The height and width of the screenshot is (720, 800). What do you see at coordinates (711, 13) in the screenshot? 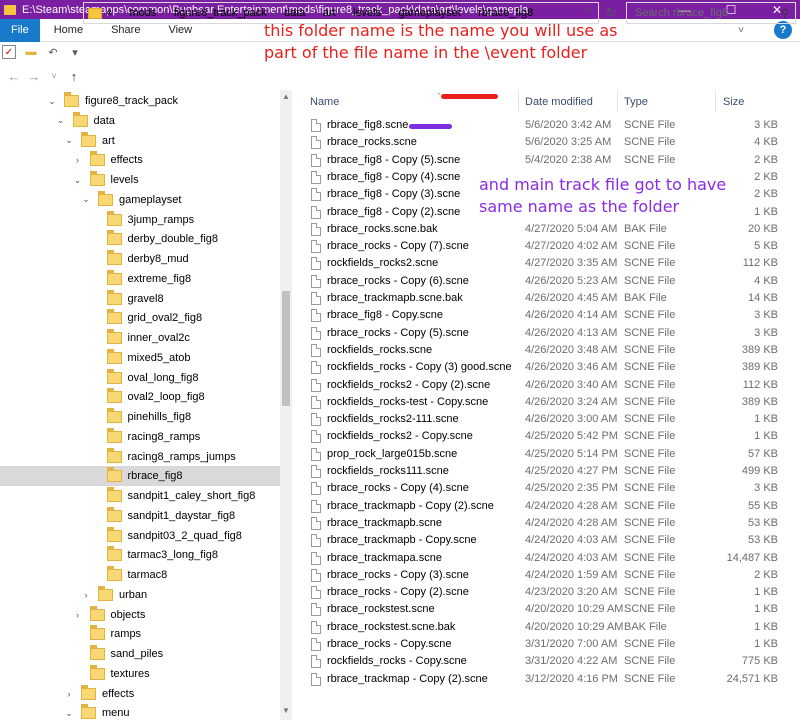
I see `search-input: Search rbrace_fig8 ⚲` at bounding box center [711, 13].